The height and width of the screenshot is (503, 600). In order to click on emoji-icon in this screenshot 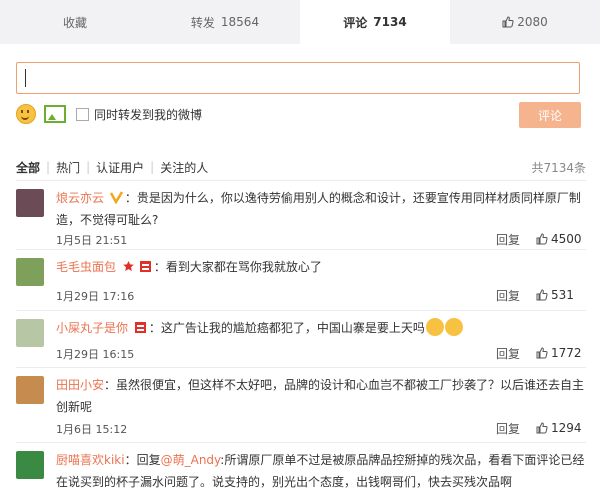, I will do `click(26, 114)`.